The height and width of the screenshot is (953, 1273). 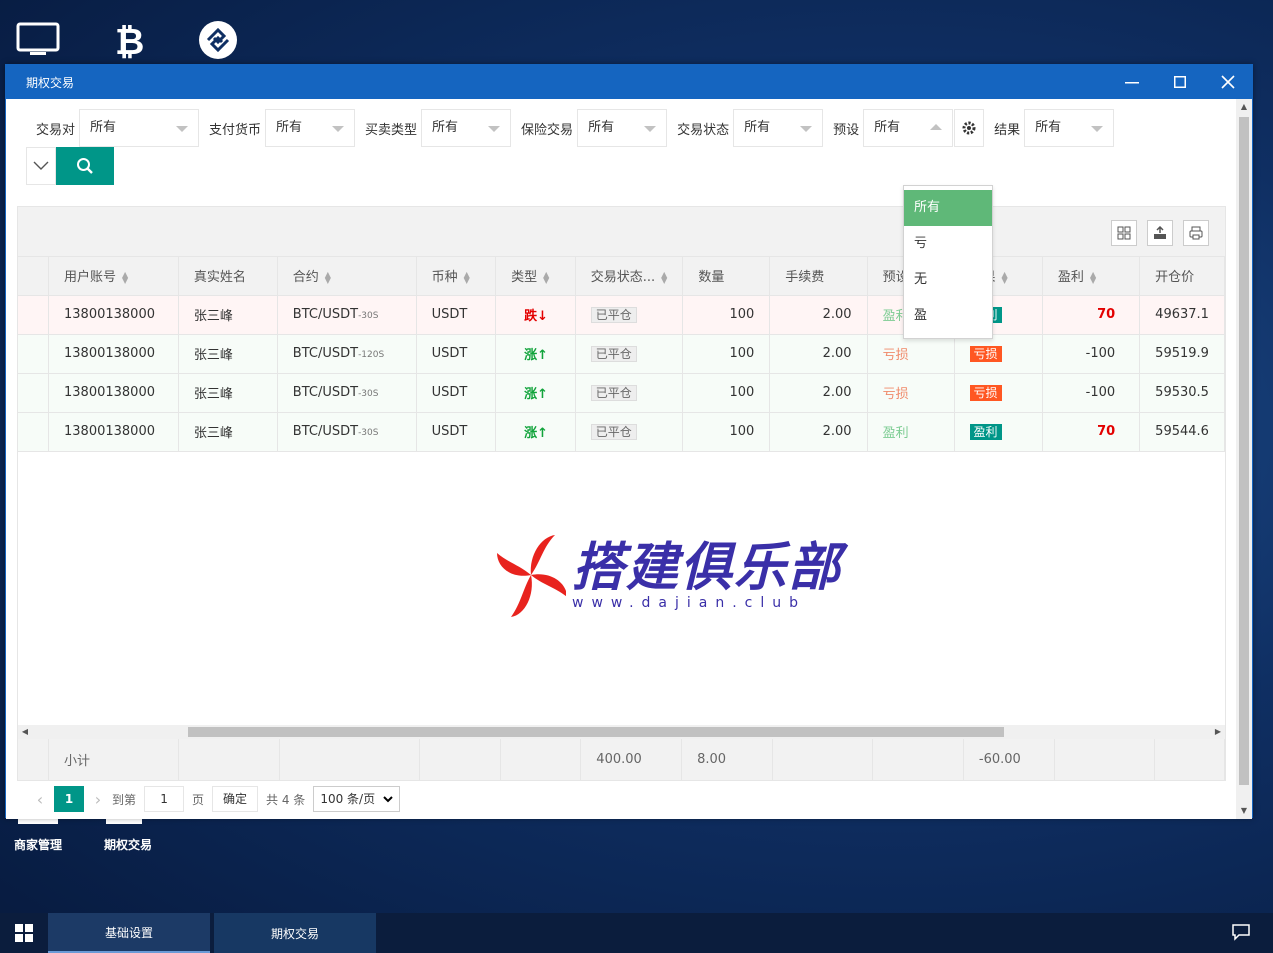 What do you see at coordinates (295, 933) in the screenshot?
I see `taskbar-item-options-trade: 期权交易` at bounding box center [295, 933].